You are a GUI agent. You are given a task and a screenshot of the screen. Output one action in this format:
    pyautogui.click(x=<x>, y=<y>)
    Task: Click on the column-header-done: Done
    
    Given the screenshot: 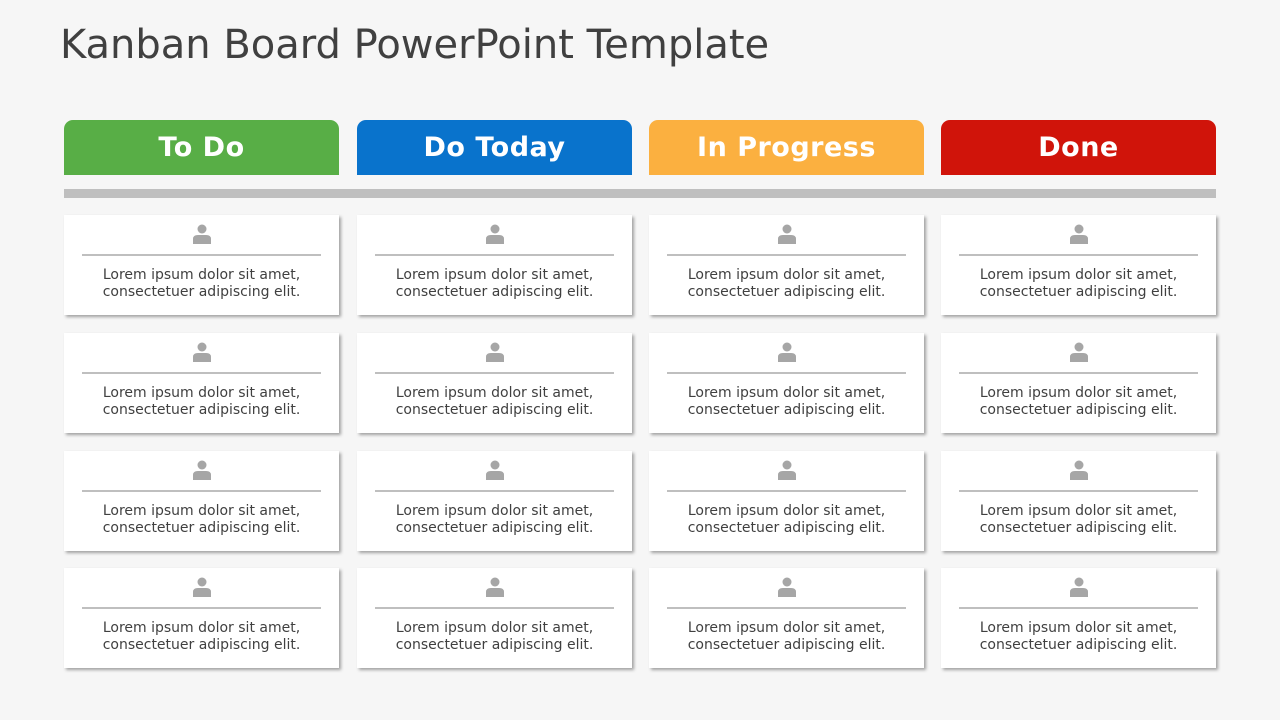 What is the action you would take?
    pyautogui.click(x=1078, y=147)
    